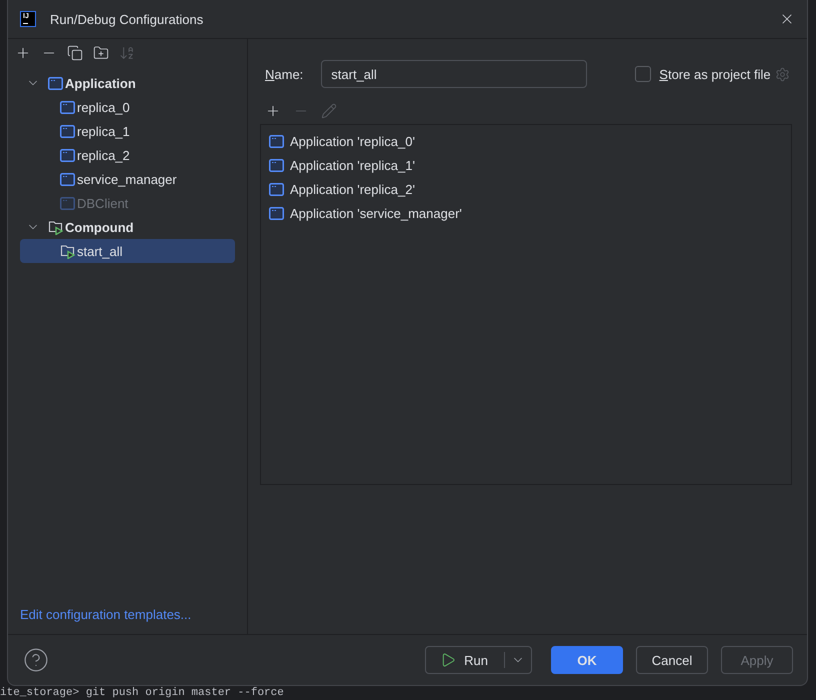 Image resolution: width=816 pixels, height=700 pixels. Describe the element at coordinates (75, 53) in the screenshot. I see `copy-icon` at that location.